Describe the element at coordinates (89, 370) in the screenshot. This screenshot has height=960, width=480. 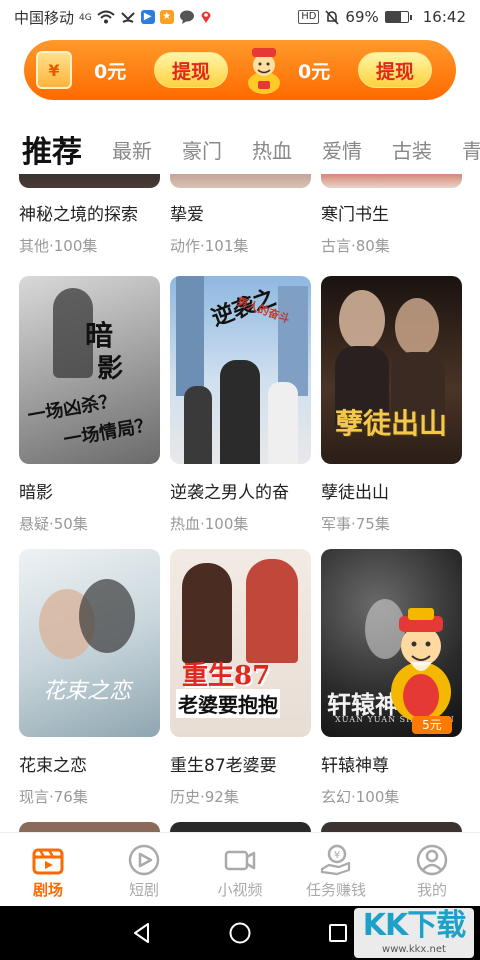
I see `drama-poster: 暗 影 一场凶杀？ 一场情局？` at that location.